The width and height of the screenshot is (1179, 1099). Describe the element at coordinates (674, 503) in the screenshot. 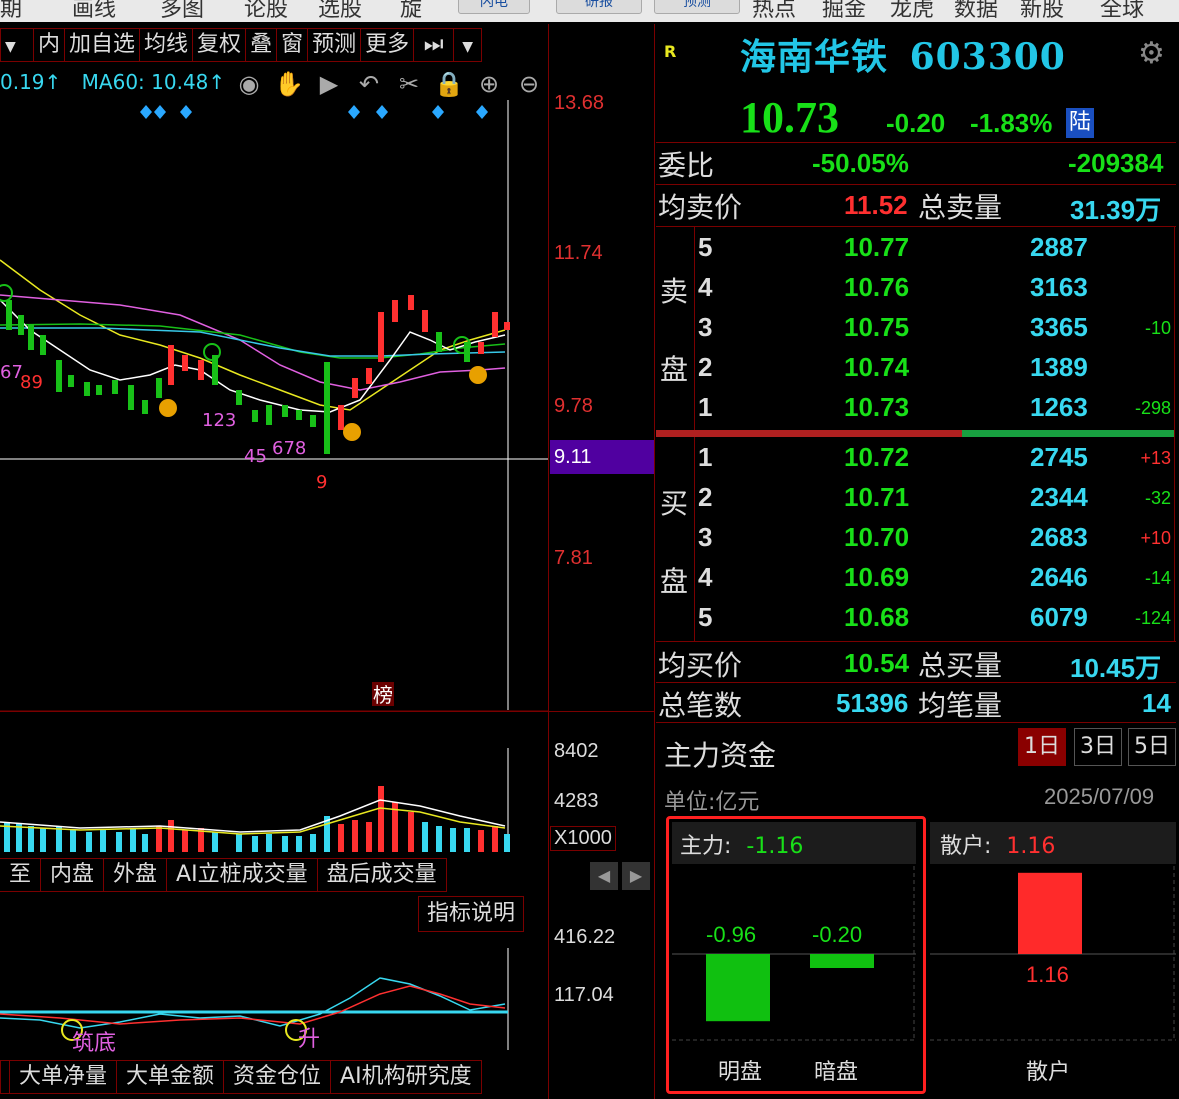

I see `buy-side-label: 买` at that location.